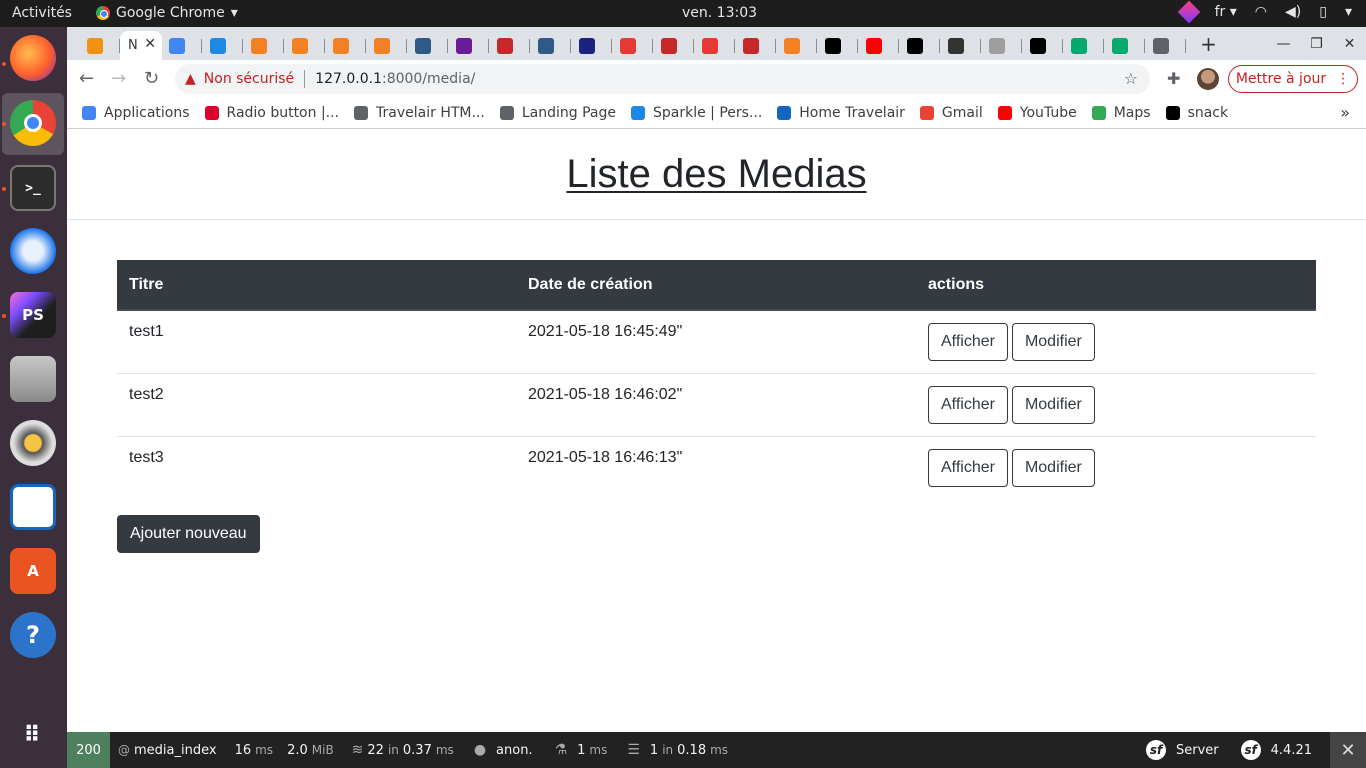 This screenshot has width=1366, height=768. I want to click on tab-active: N ✕, so click(141, 45).